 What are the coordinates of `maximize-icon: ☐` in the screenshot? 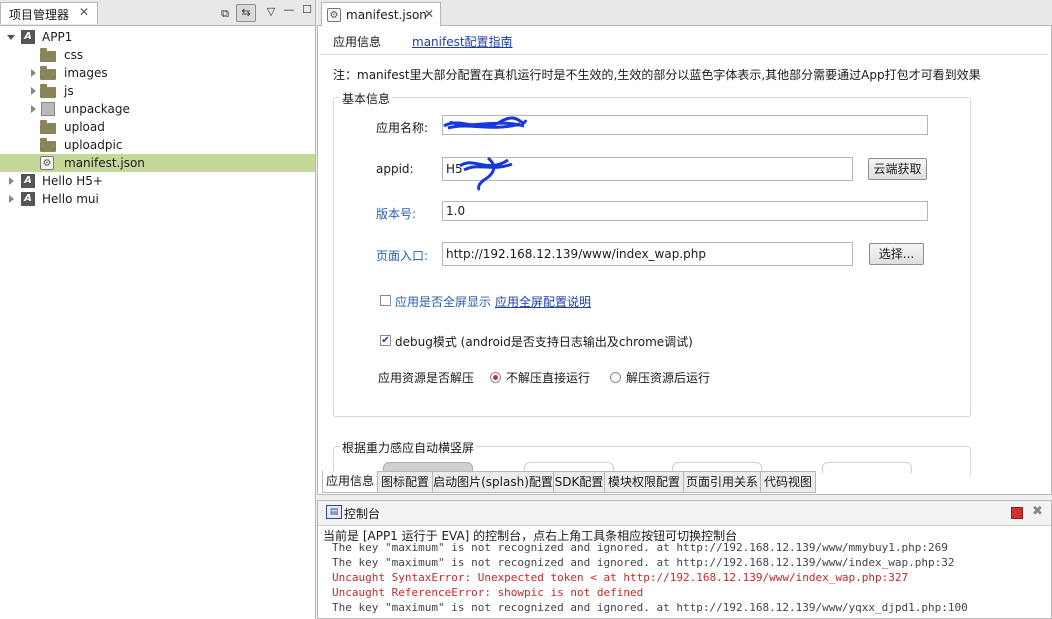 It's located at (307, 10).